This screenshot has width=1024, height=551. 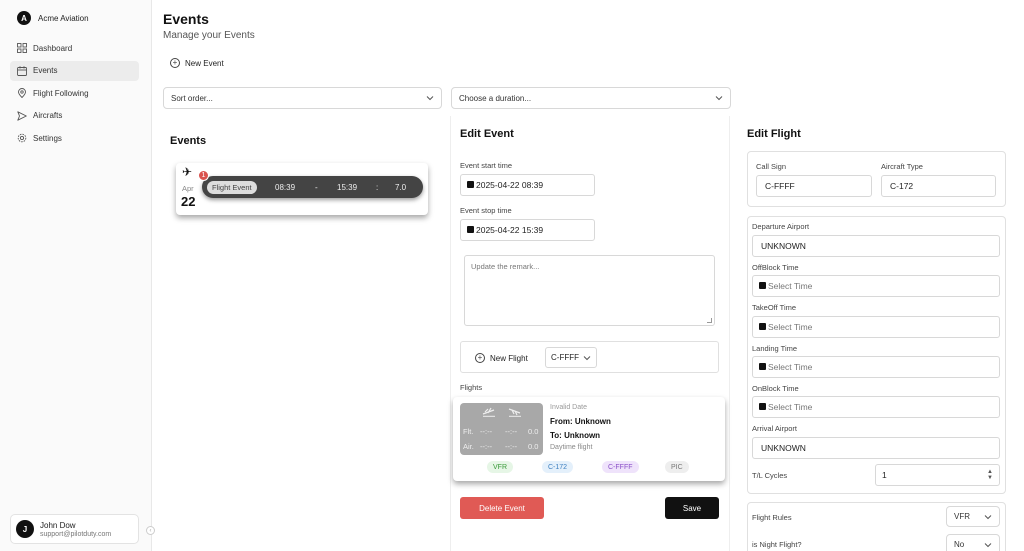 I want to click on air-time-label: Air., so click(x=468, y=446).